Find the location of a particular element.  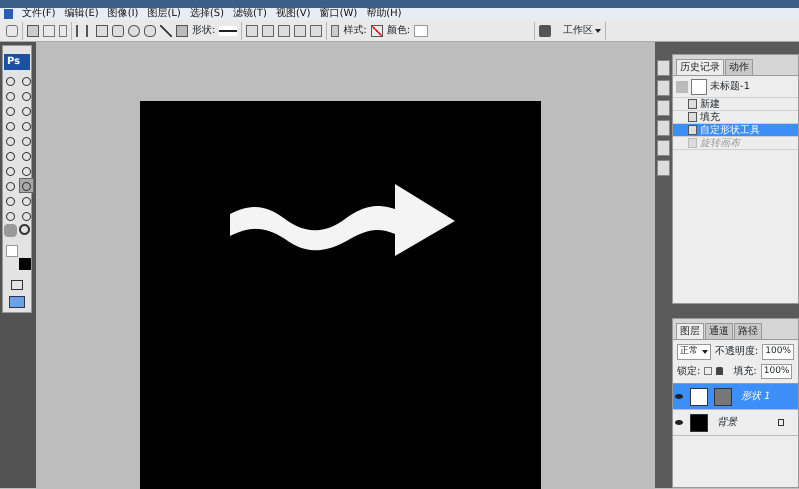

eye-icon is located at coordinates (679, 422).